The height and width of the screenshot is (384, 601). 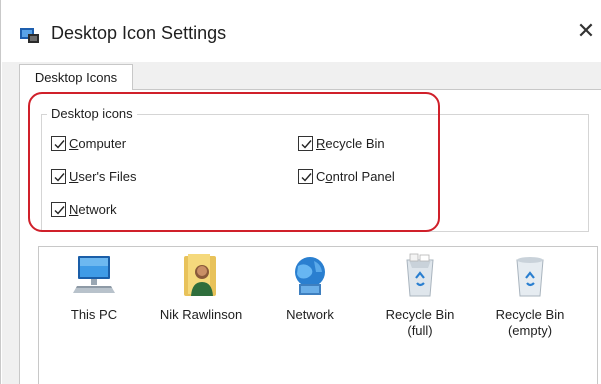 I want to click on checkbox-label: Network, so click(x=93, y=209).